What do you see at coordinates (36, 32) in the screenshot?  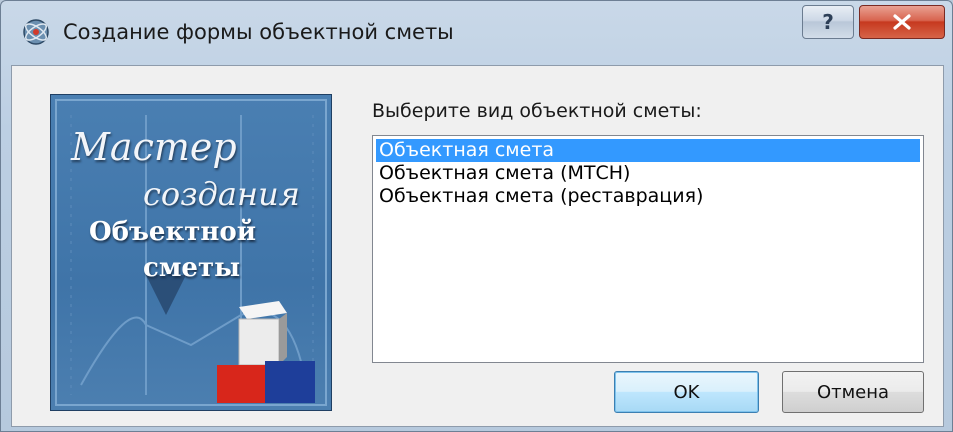 I see `app-icon` at bounding box center [36, 32].